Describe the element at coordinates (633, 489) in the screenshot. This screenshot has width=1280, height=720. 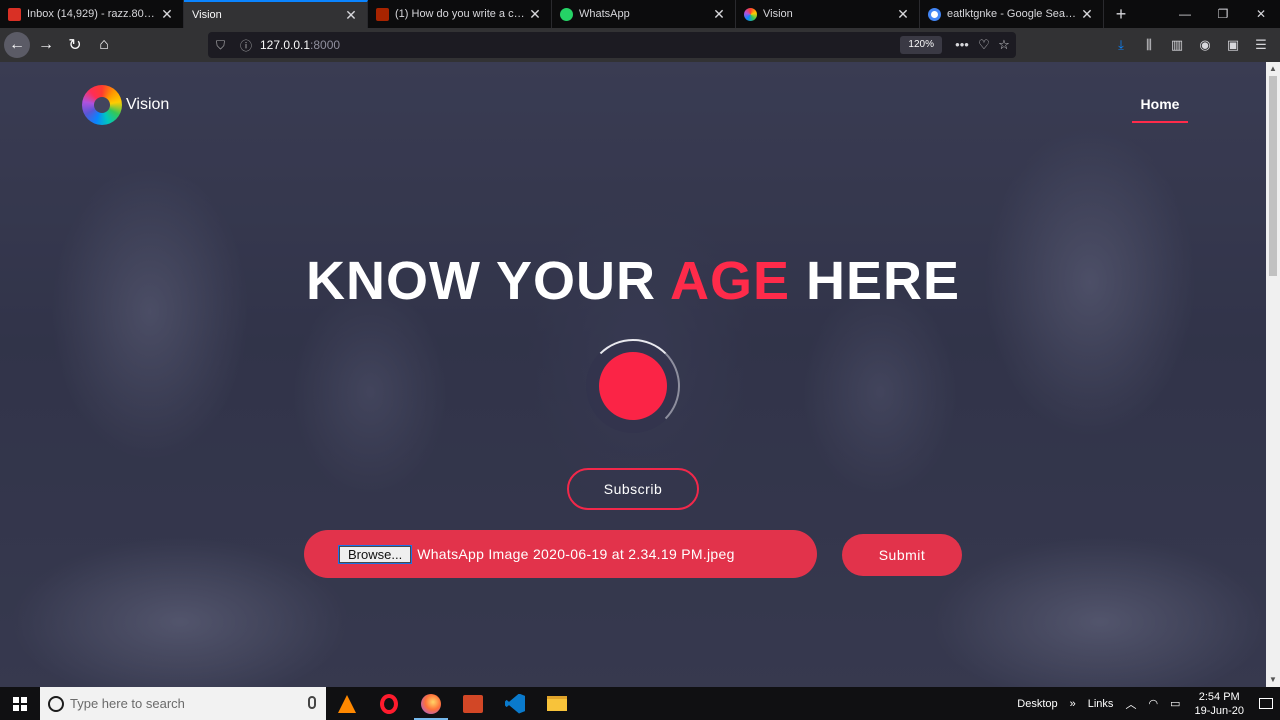
I see `subscribe-button: Subscrib` at that location.